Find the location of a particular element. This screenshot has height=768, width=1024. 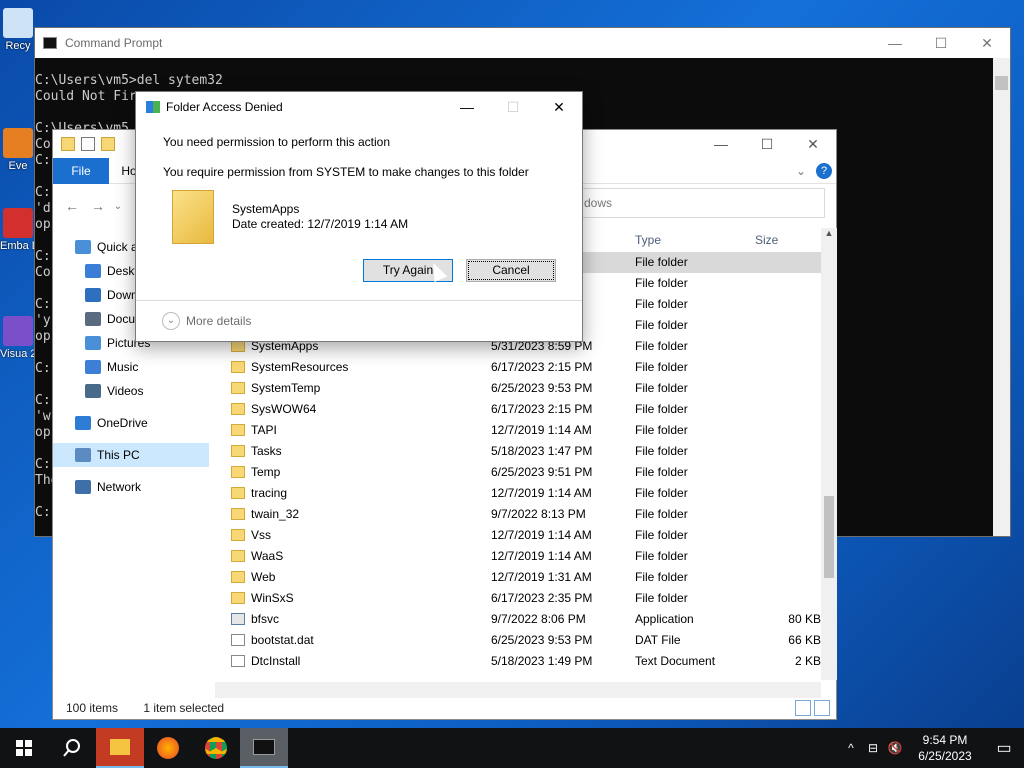

sidebar-item-label: Docu is located at coordinates (121, 319).